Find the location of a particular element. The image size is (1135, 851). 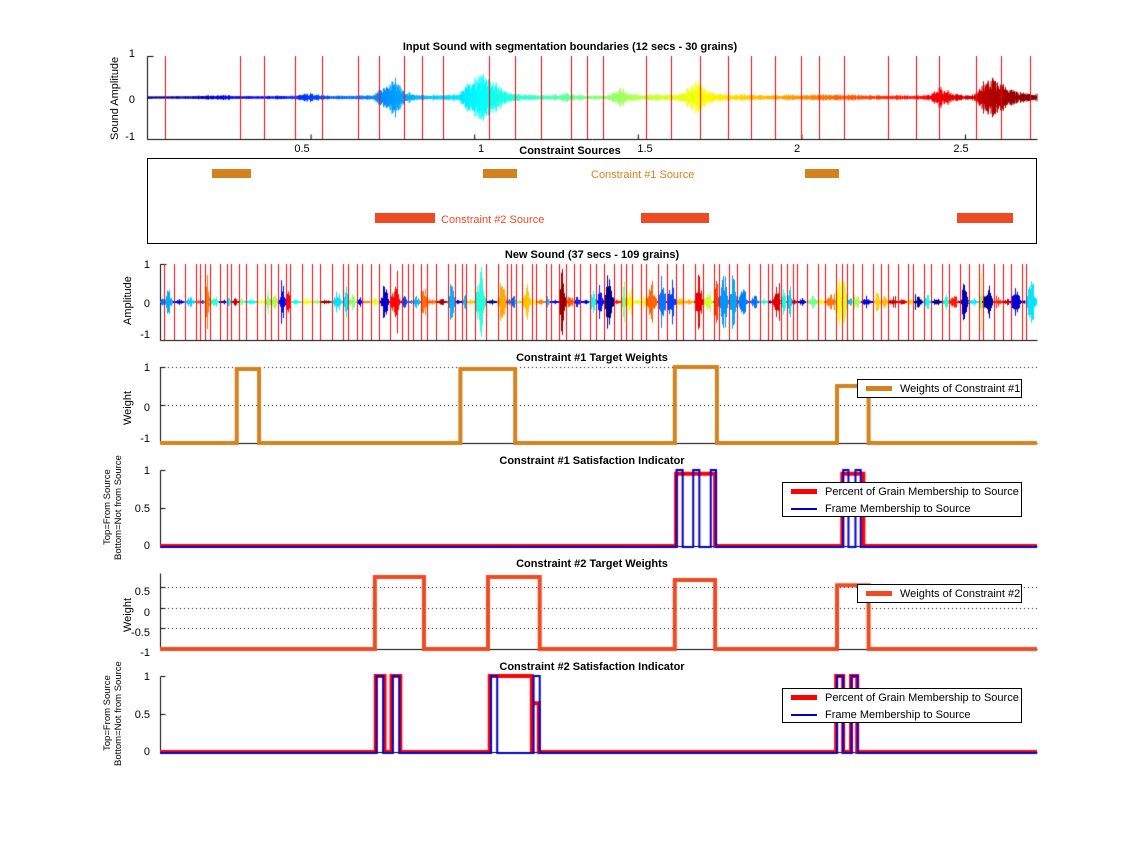

legend-label-grain-membership-2: Percent of Grain Membership to Source is located at coordinates (922, 697).